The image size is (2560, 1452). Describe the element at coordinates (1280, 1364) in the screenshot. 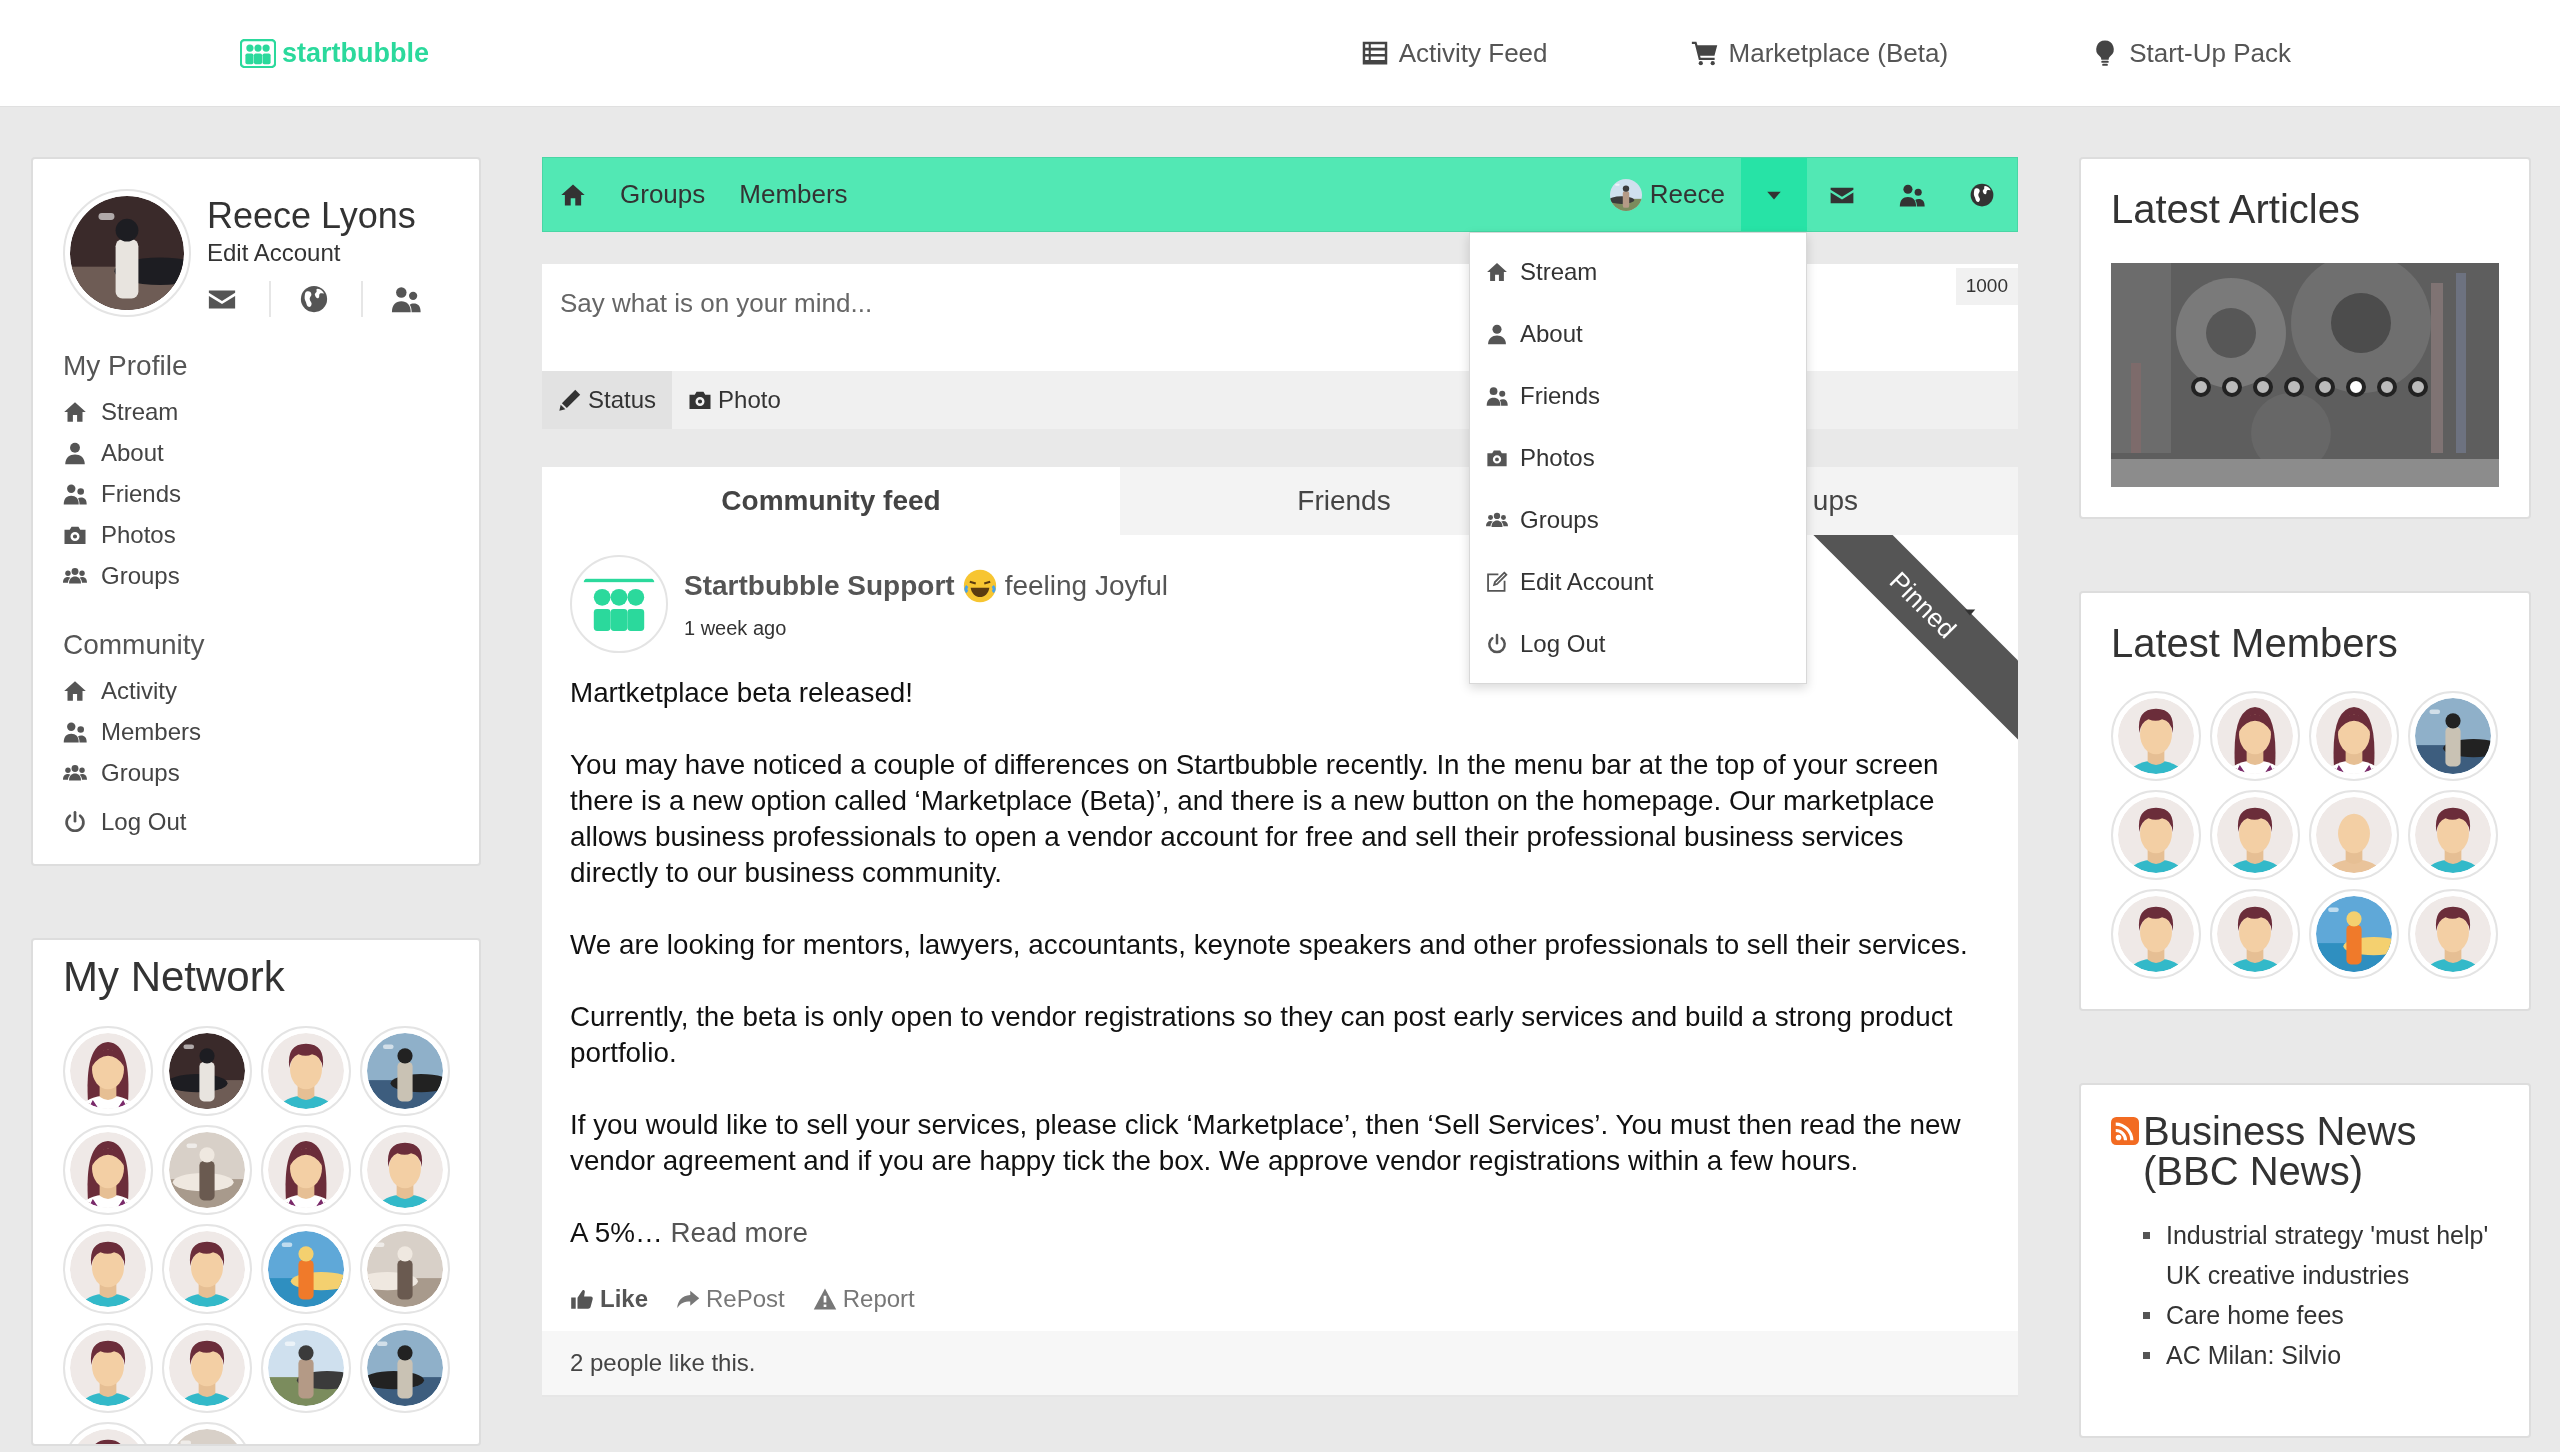

I see `likes-text: 2 people like this.` at that location.